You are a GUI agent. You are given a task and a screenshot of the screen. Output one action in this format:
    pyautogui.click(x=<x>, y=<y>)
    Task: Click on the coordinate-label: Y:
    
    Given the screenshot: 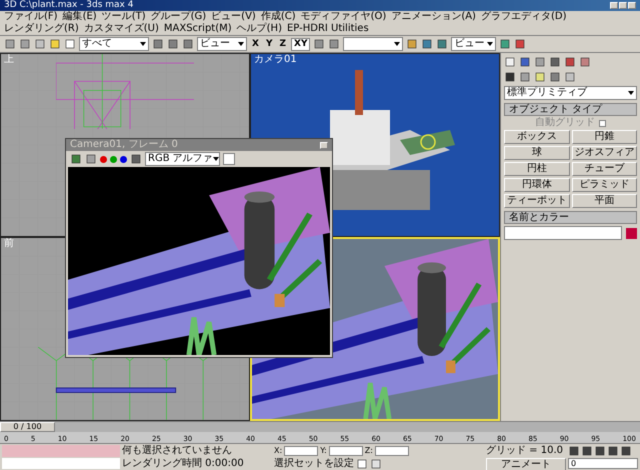 What is the action you would take?
    pyautogui.click(x=323, y=451)
    